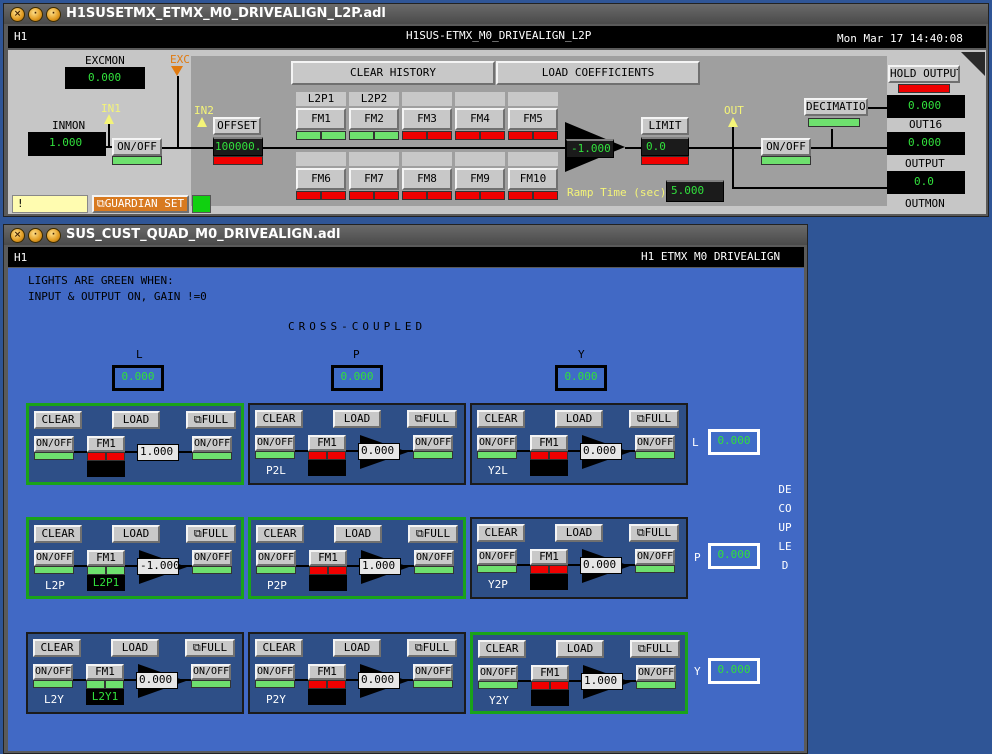 This screenshot has height=754, width=992. I want to click on offset-value-field: 100000., so click(238, 146).